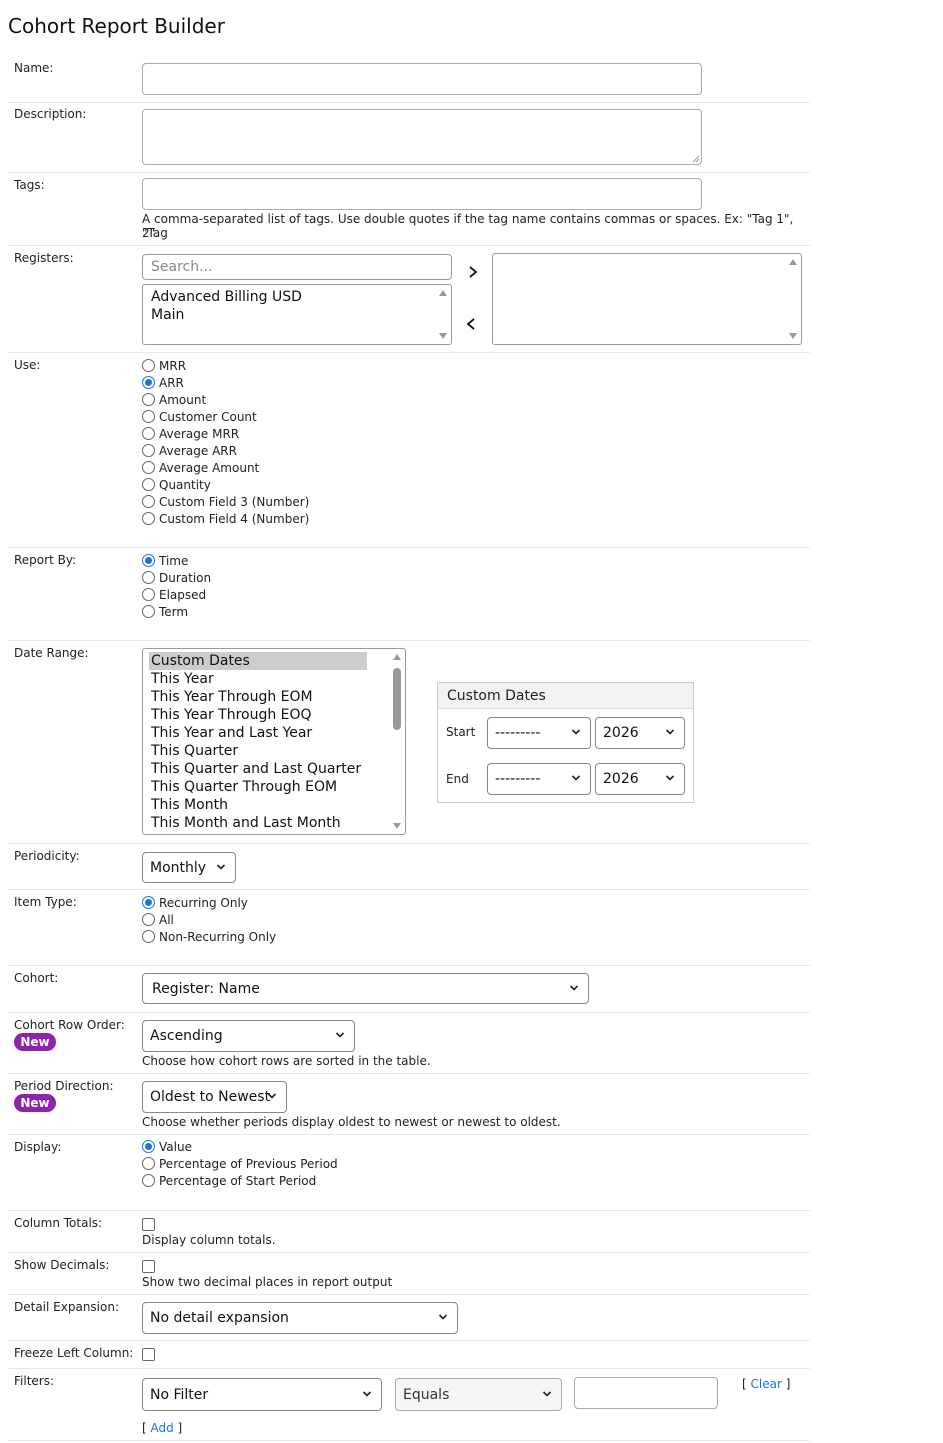 Image resolution: width=943 pixels, height=1443 pixels. Describe the element at coordinates (409, 843) in the screenshot. I see `divider` at that location.